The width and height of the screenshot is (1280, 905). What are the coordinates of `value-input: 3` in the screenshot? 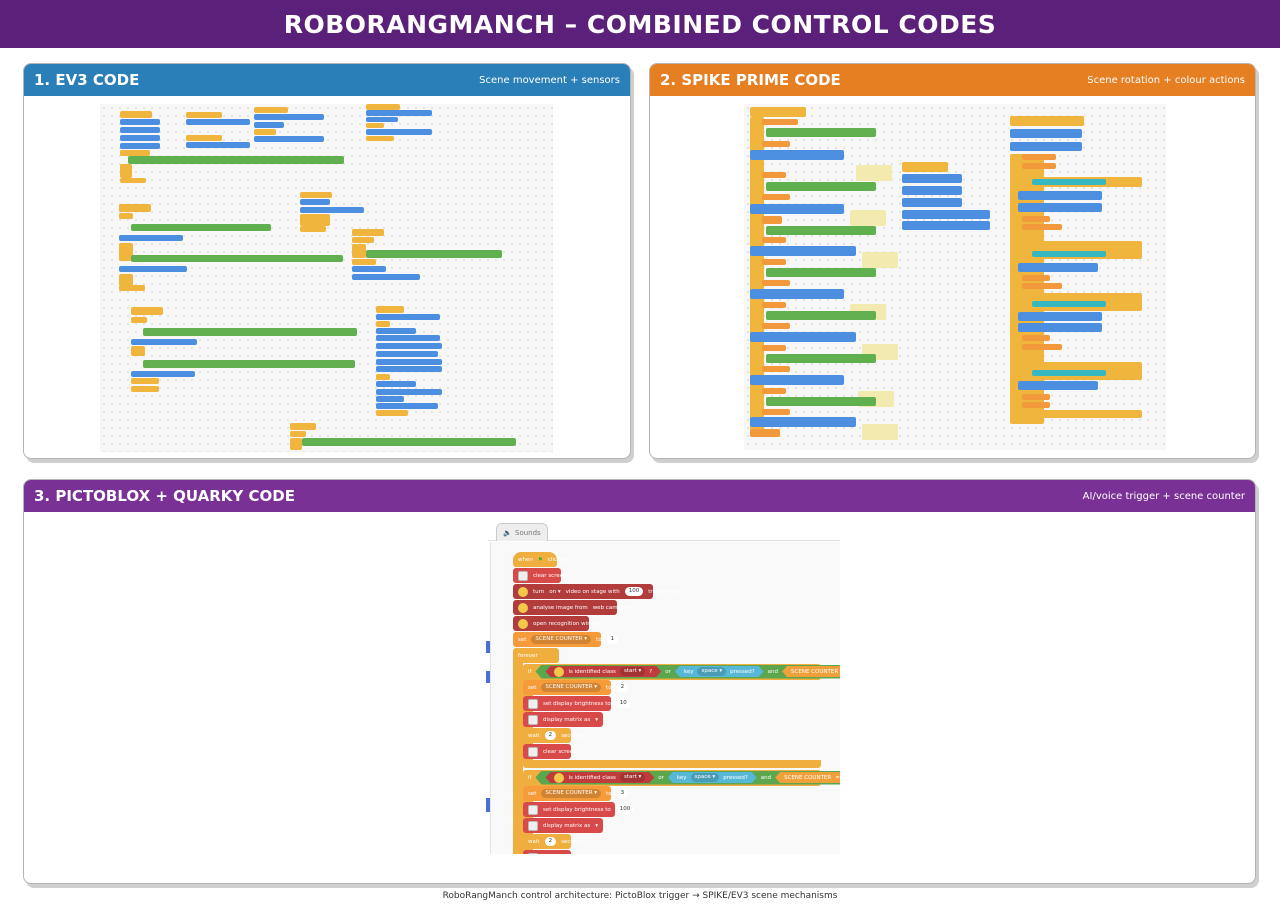 It's located at (622, 793).